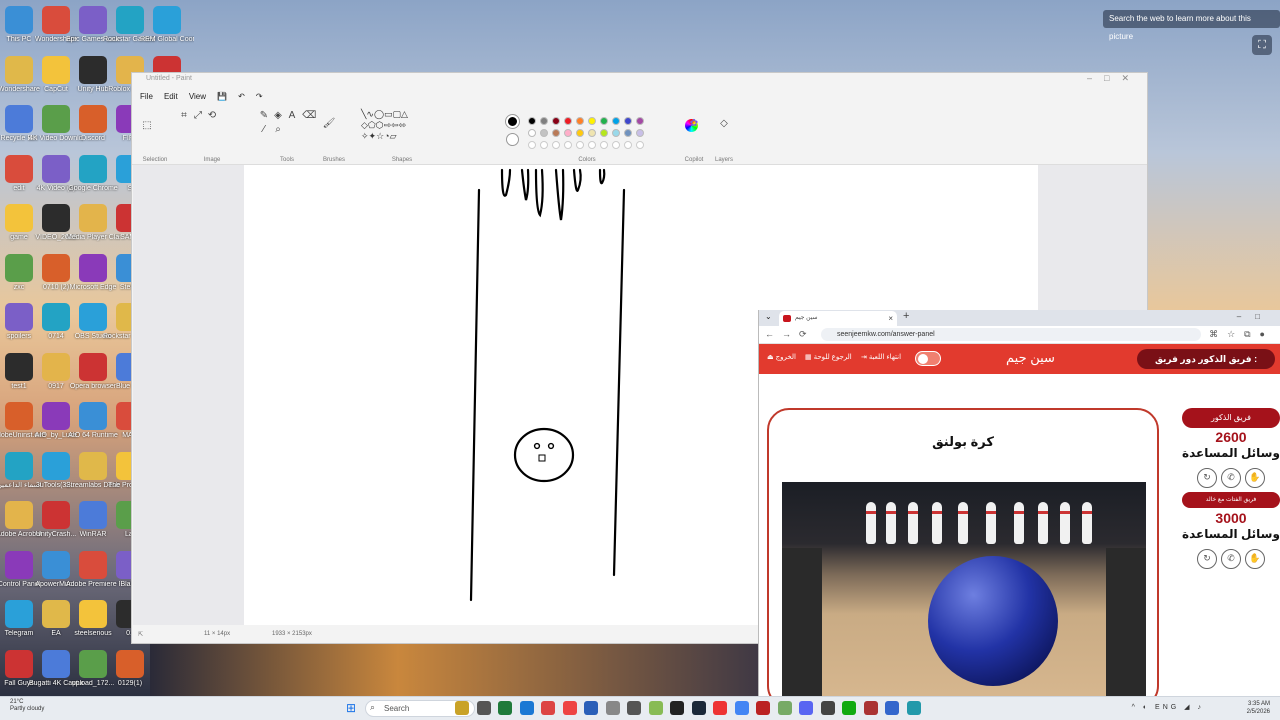 The image size is (1280, 720). I want to click on lens-icon: ⛶, so click(1262, 45).